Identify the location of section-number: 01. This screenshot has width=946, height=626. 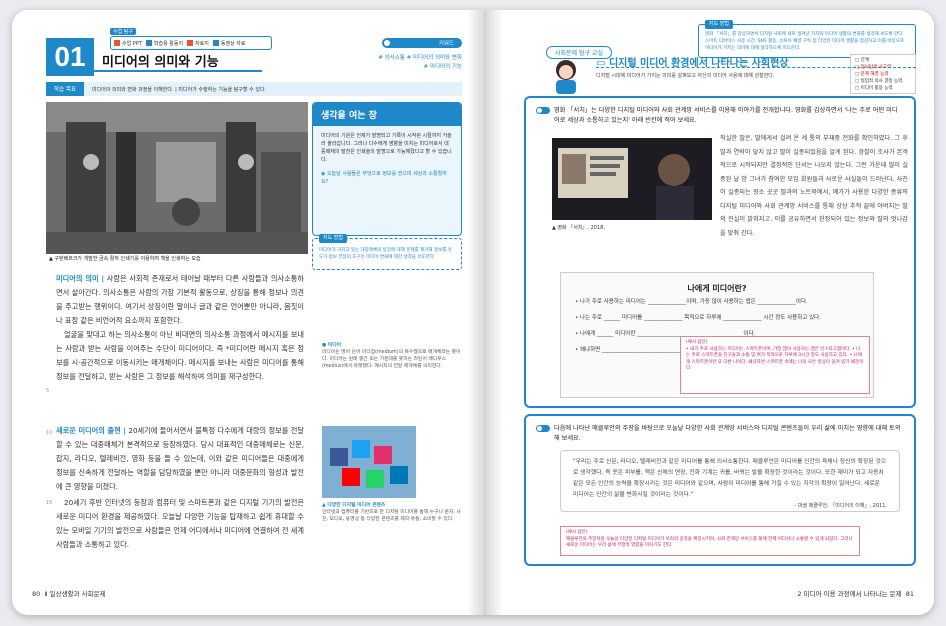
(70, 57).